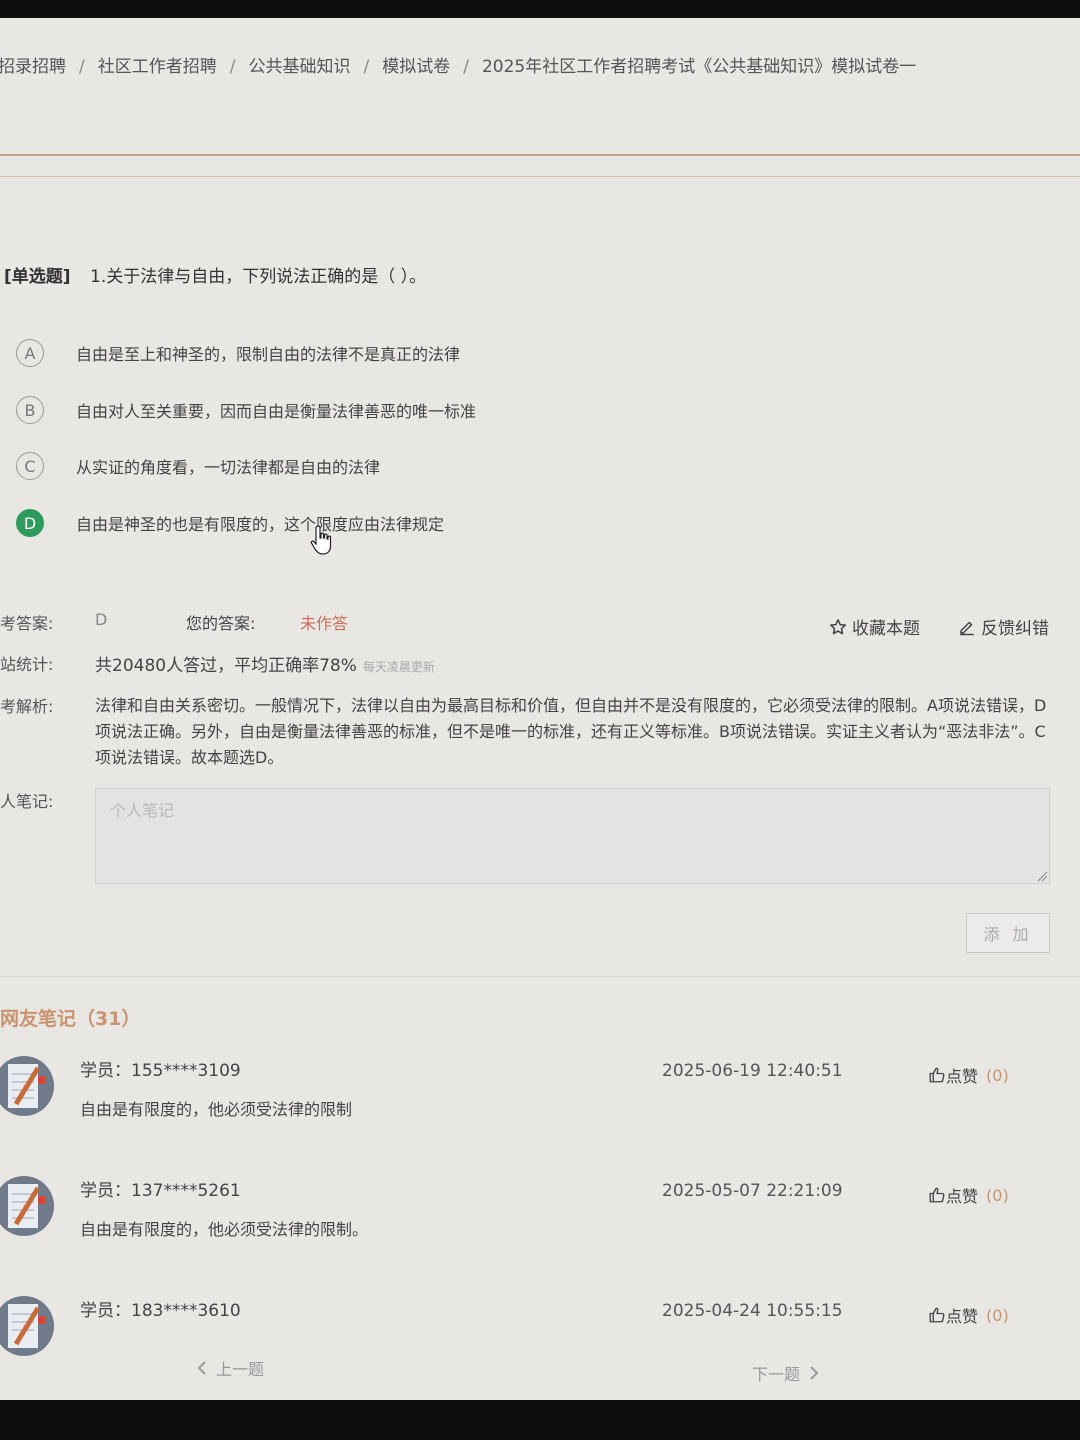  What do you see at coordinates (33, 64) in the screenshot?
I see `breadcrumb-item-1: 招录招聘` at bounding box center [33, 64].